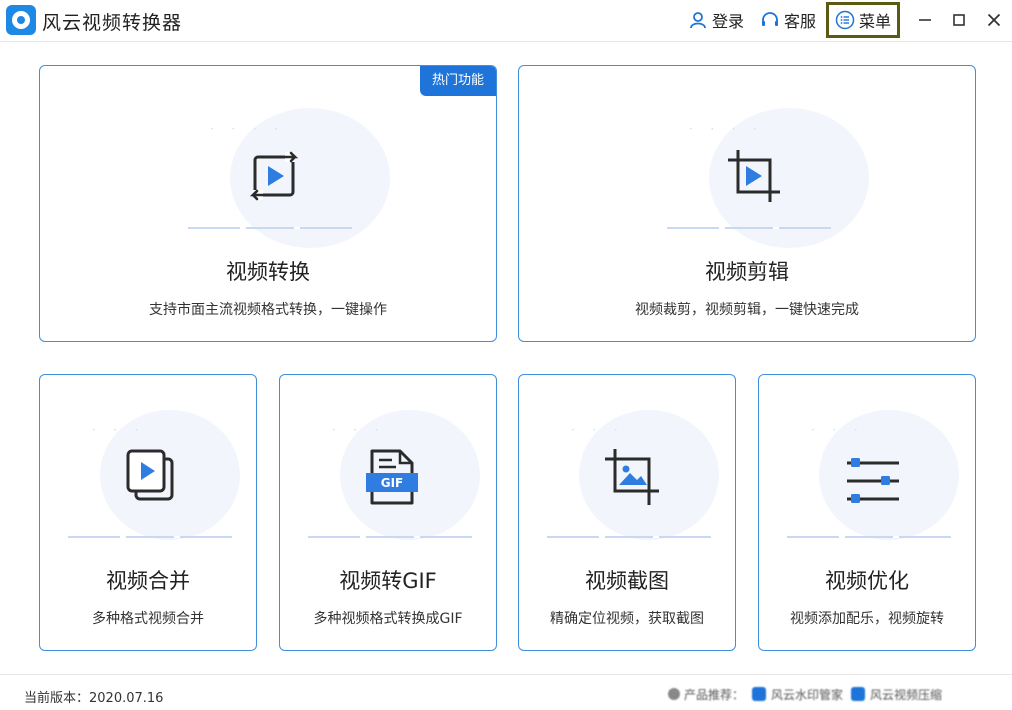  Describe the element at coordinates (21, 20) in the screenshot. I see `app-logo-icon` at that location.